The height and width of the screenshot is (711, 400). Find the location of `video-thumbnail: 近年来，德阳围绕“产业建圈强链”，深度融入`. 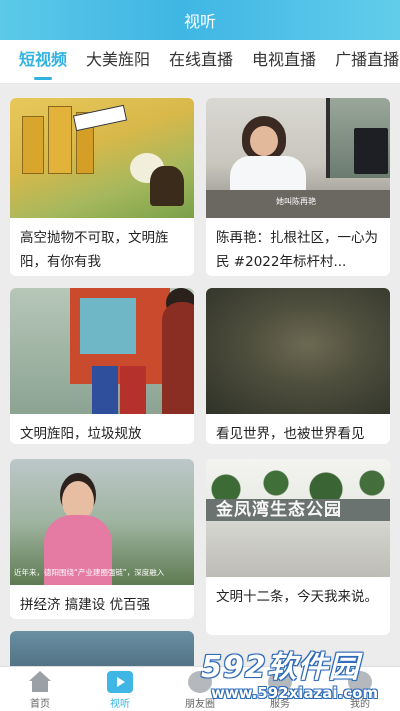

video-thumbnail: 近年来，德阳围绕“产业建圈强链”，深度融入 is located at coordinates (102, 522).